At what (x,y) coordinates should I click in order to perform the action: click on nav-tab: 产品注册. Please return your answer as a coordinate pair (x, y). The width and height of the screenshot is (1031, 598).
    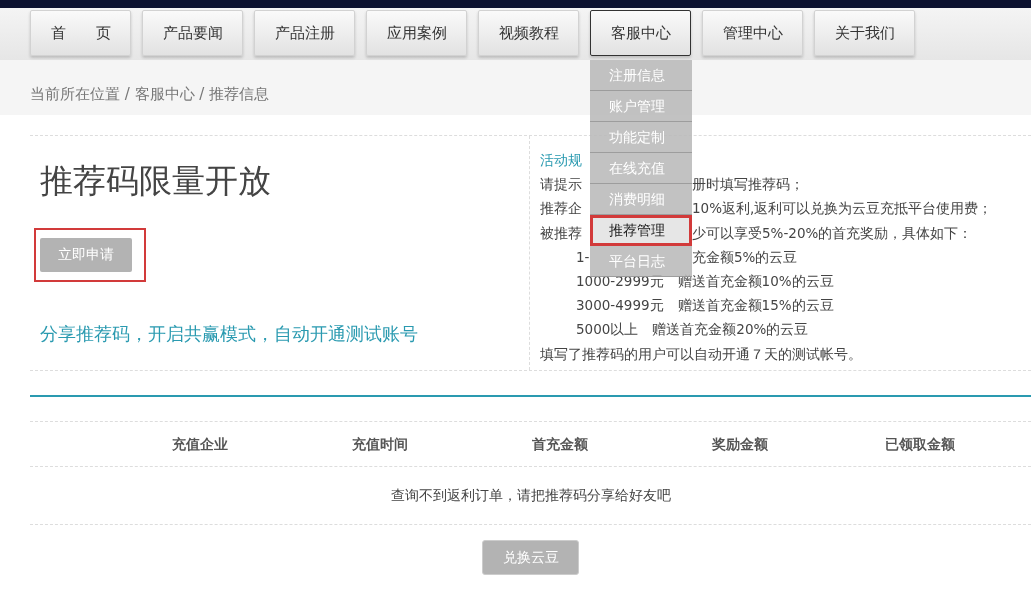
    Looking at the image, I should click on (304, 33).